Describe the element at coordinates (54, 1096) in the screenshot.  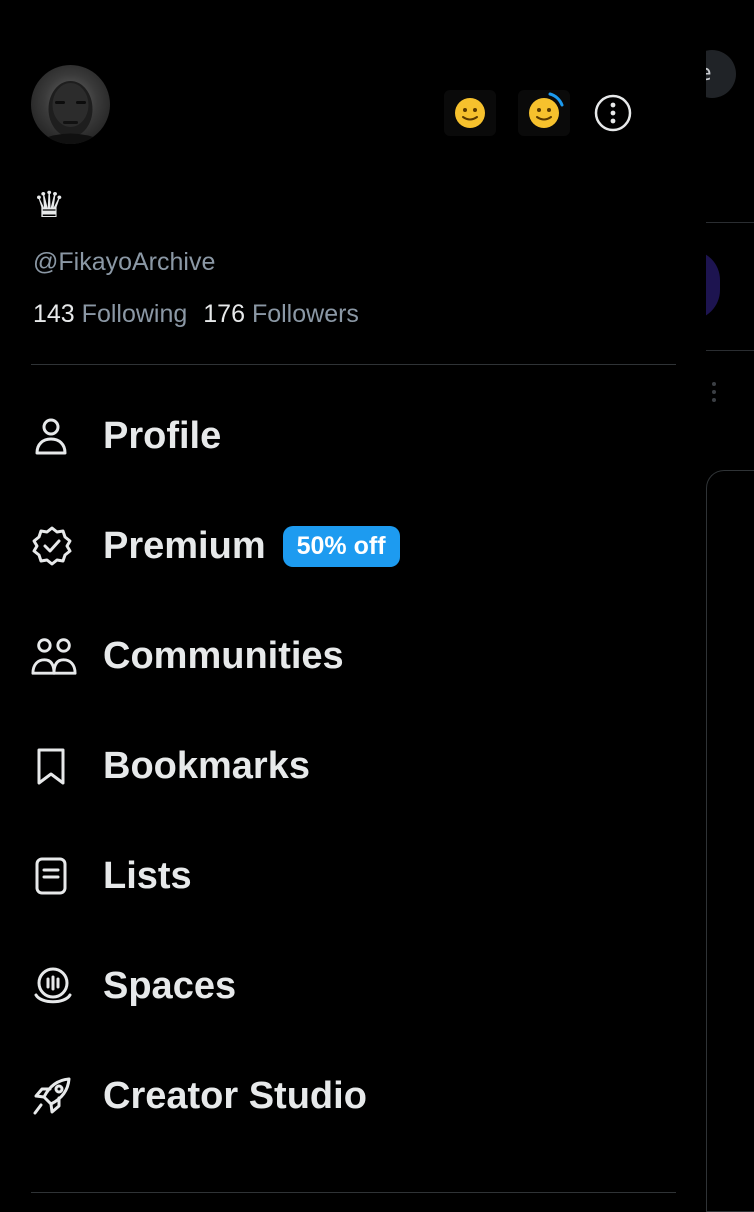
I see `rocket-icon` at that location.